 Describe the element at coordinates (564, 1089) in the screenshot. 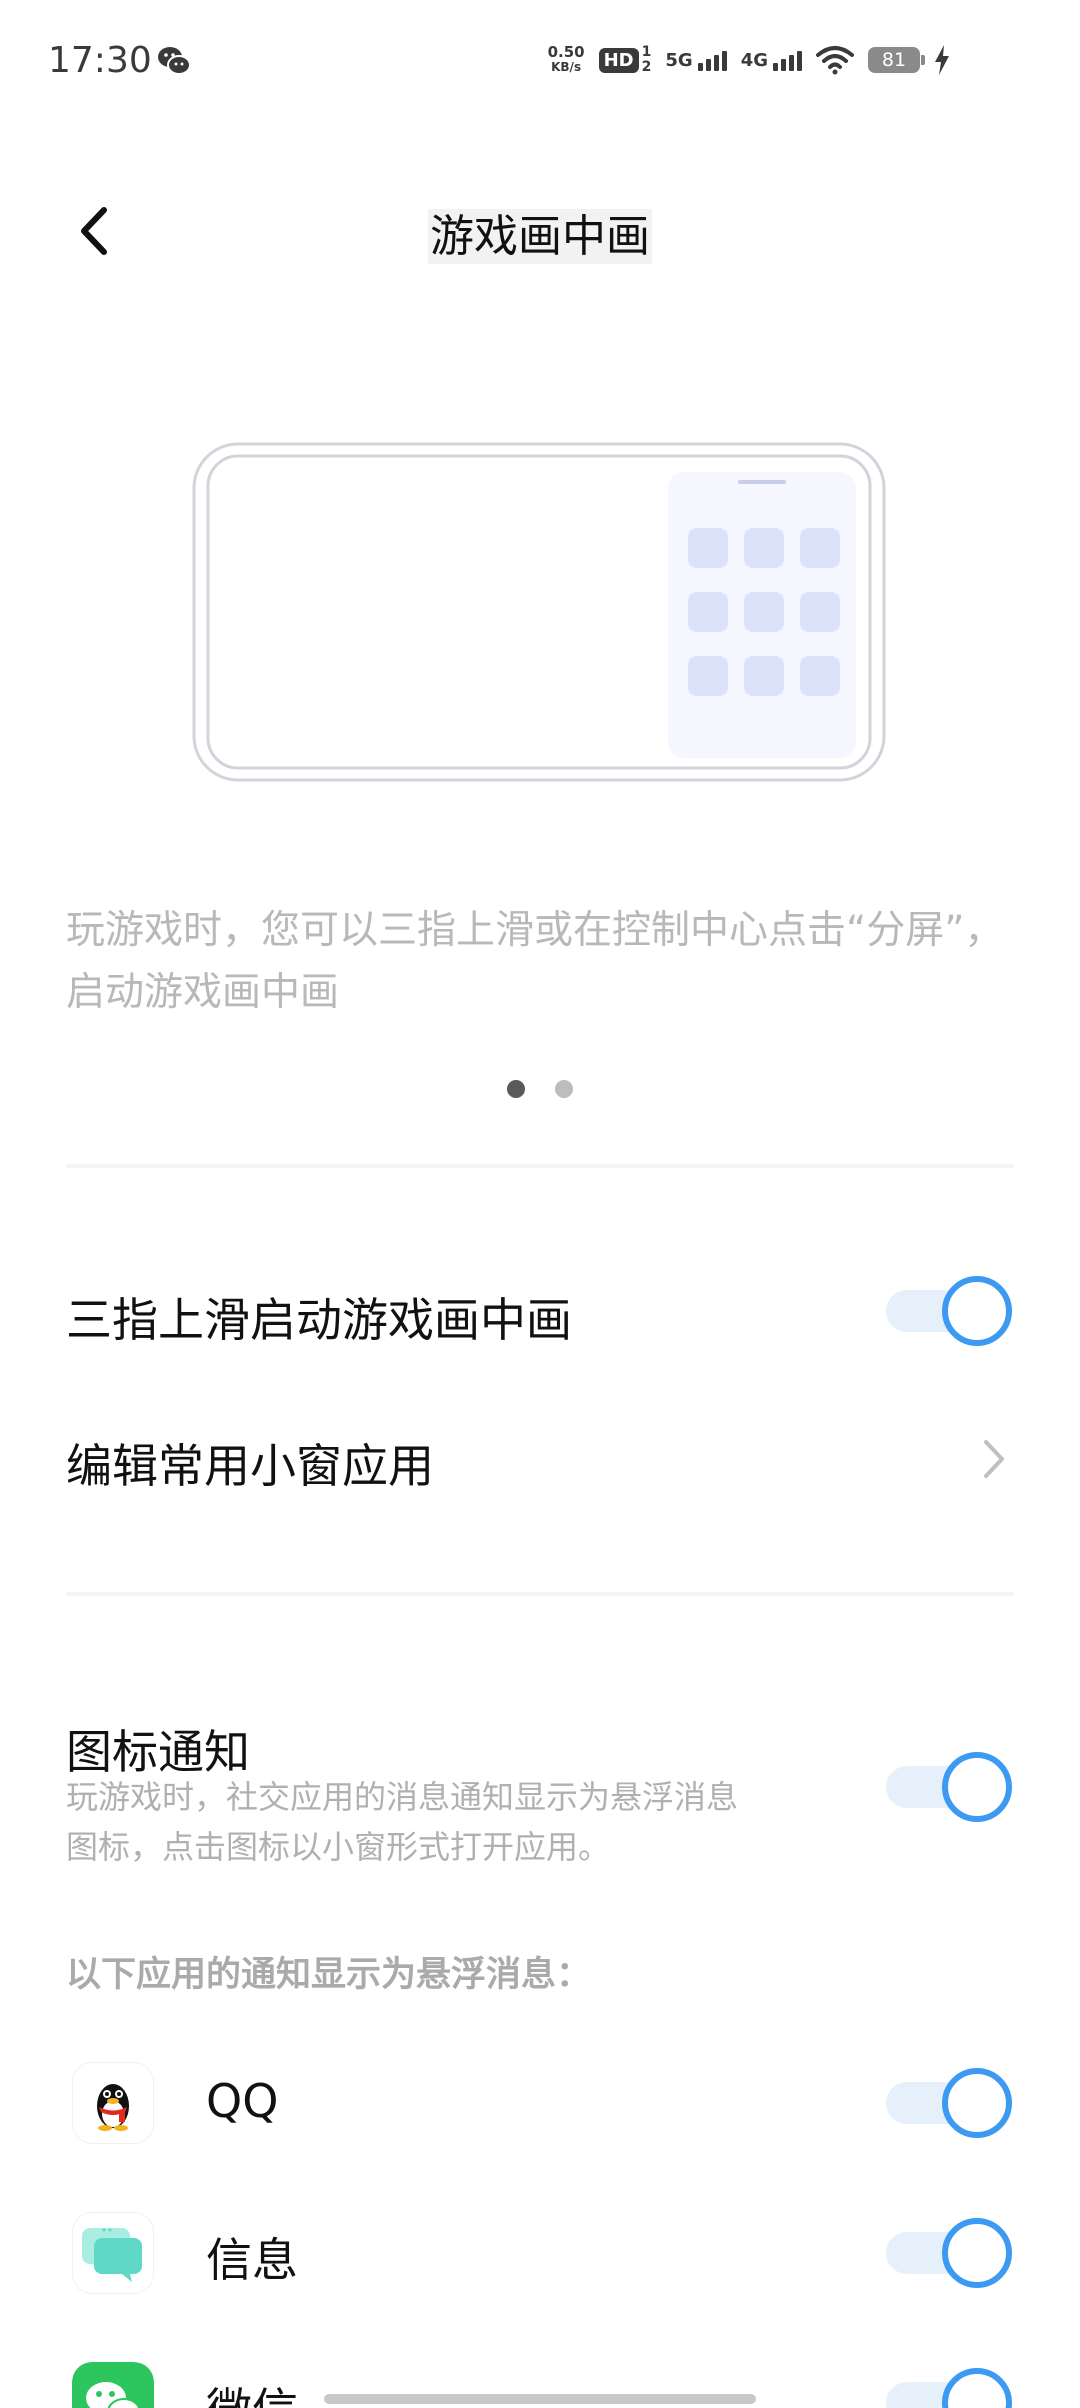

I see `page-dot` at that location.